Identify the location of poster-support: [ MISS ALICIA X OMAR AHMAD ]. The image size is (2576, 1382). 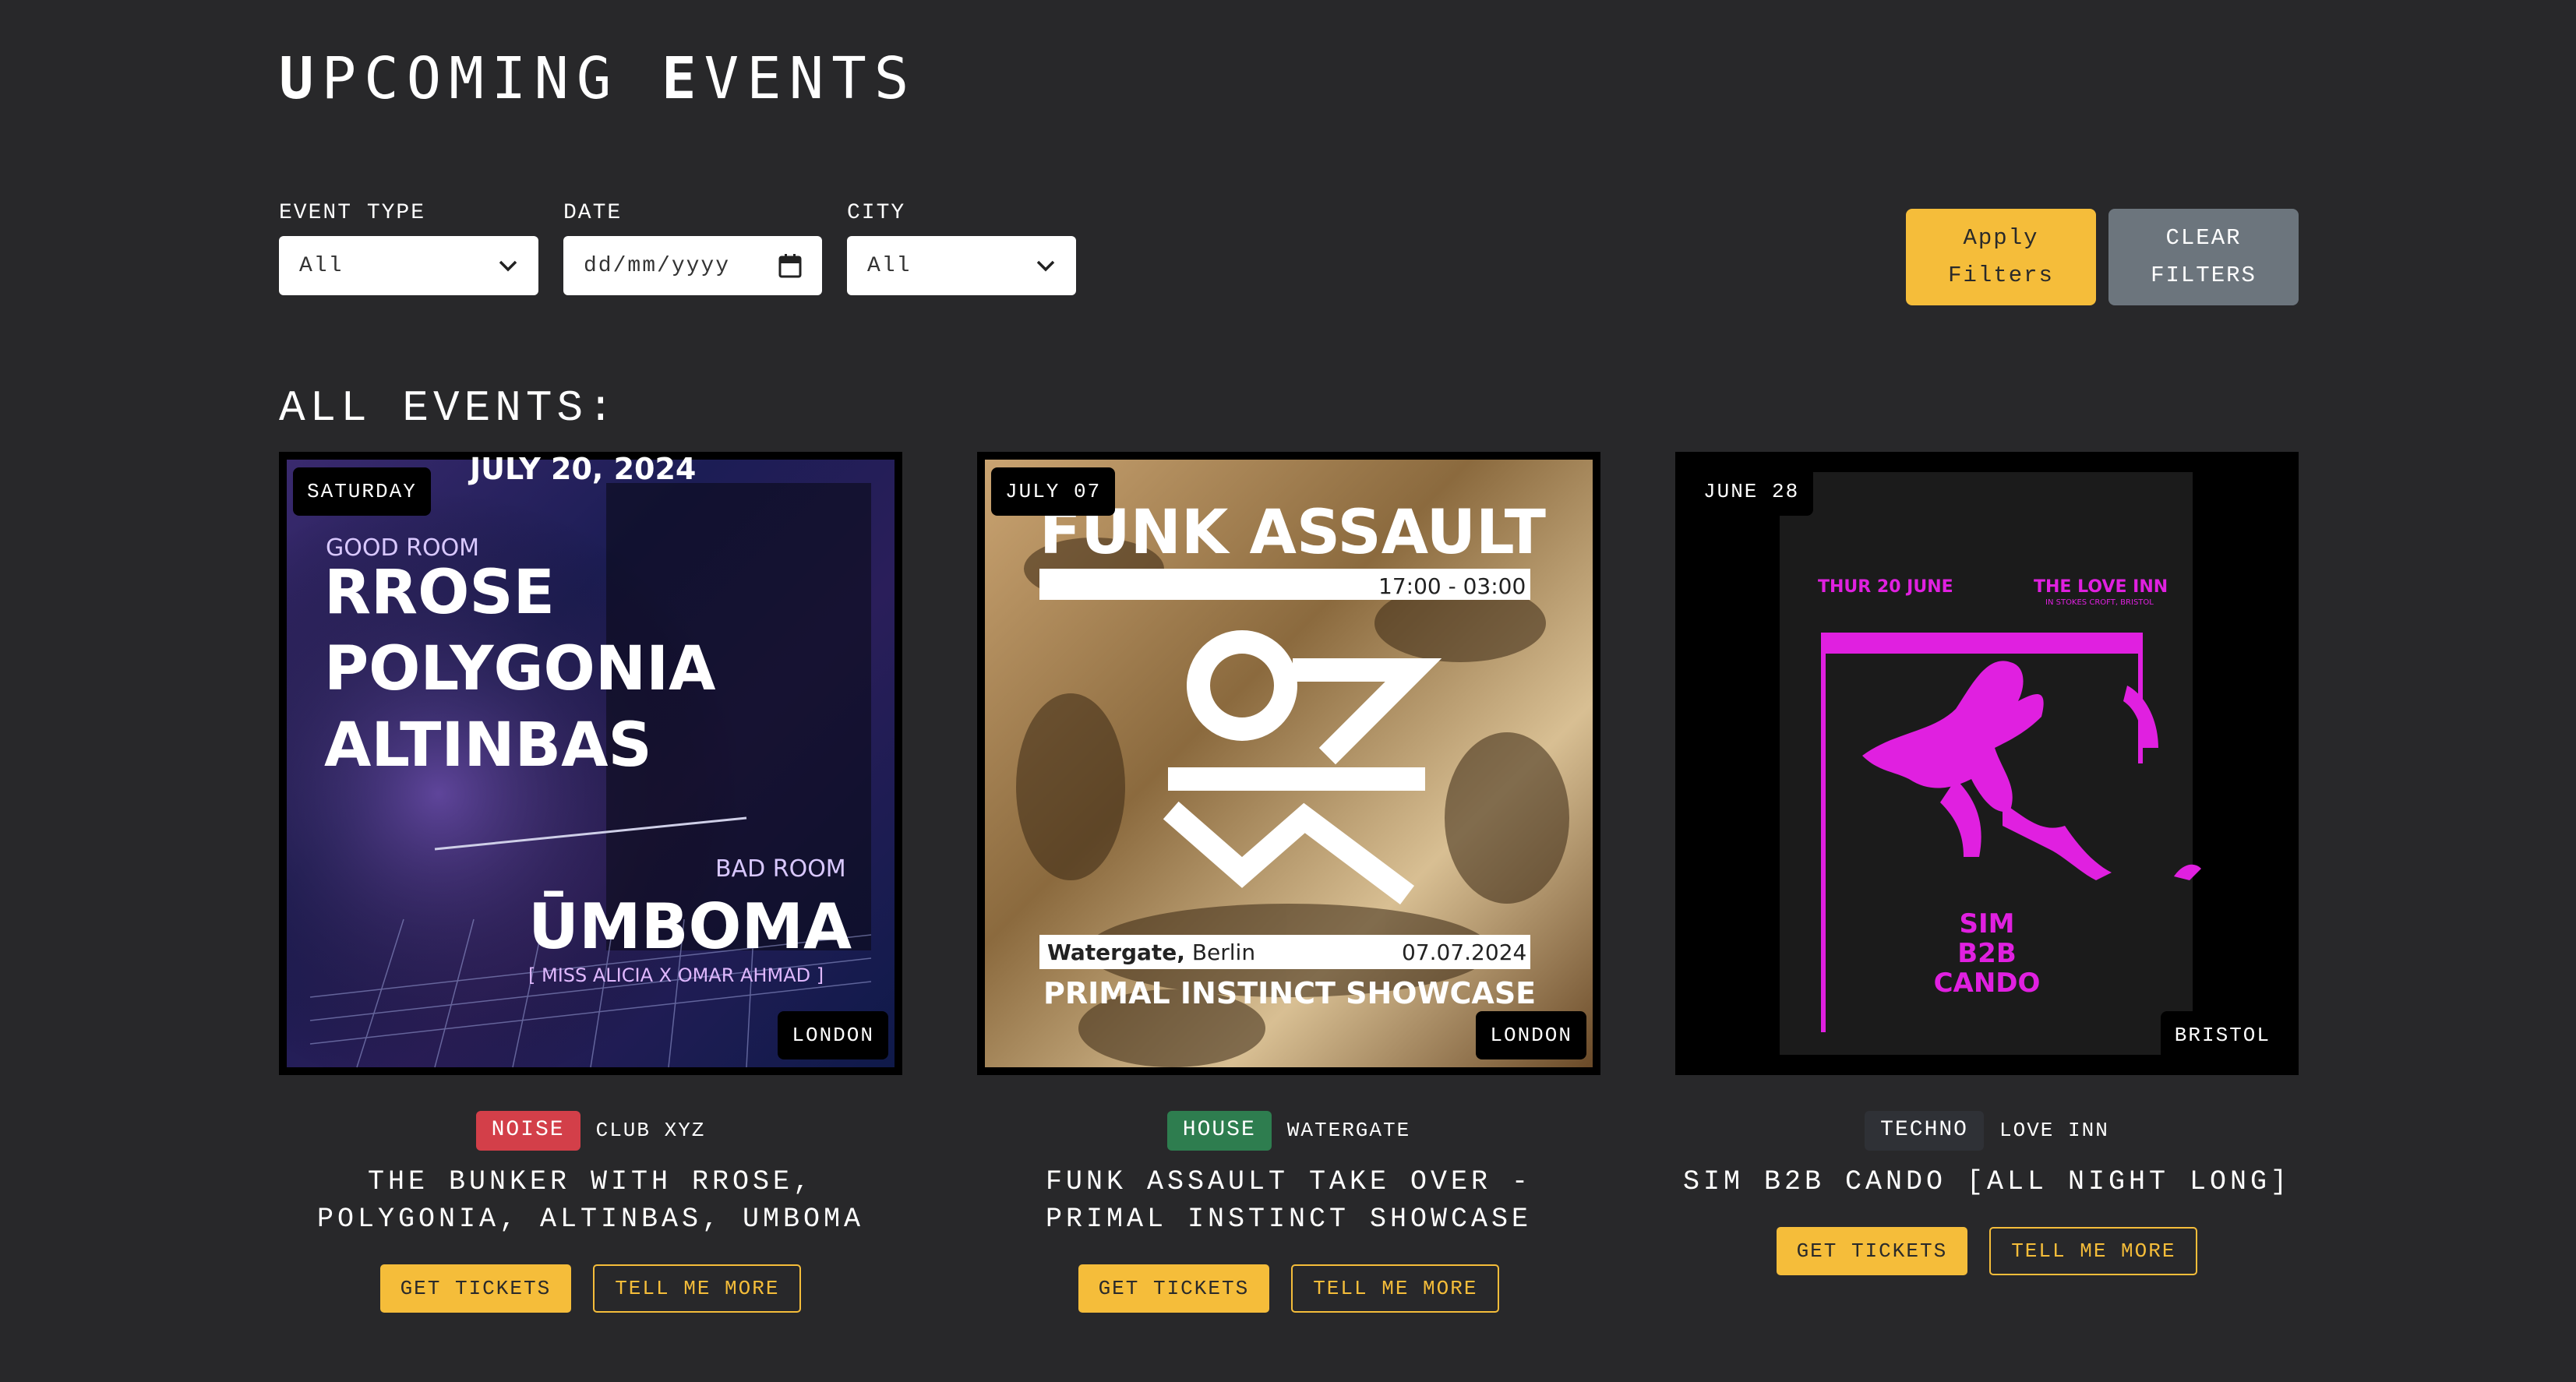
(676, 975).